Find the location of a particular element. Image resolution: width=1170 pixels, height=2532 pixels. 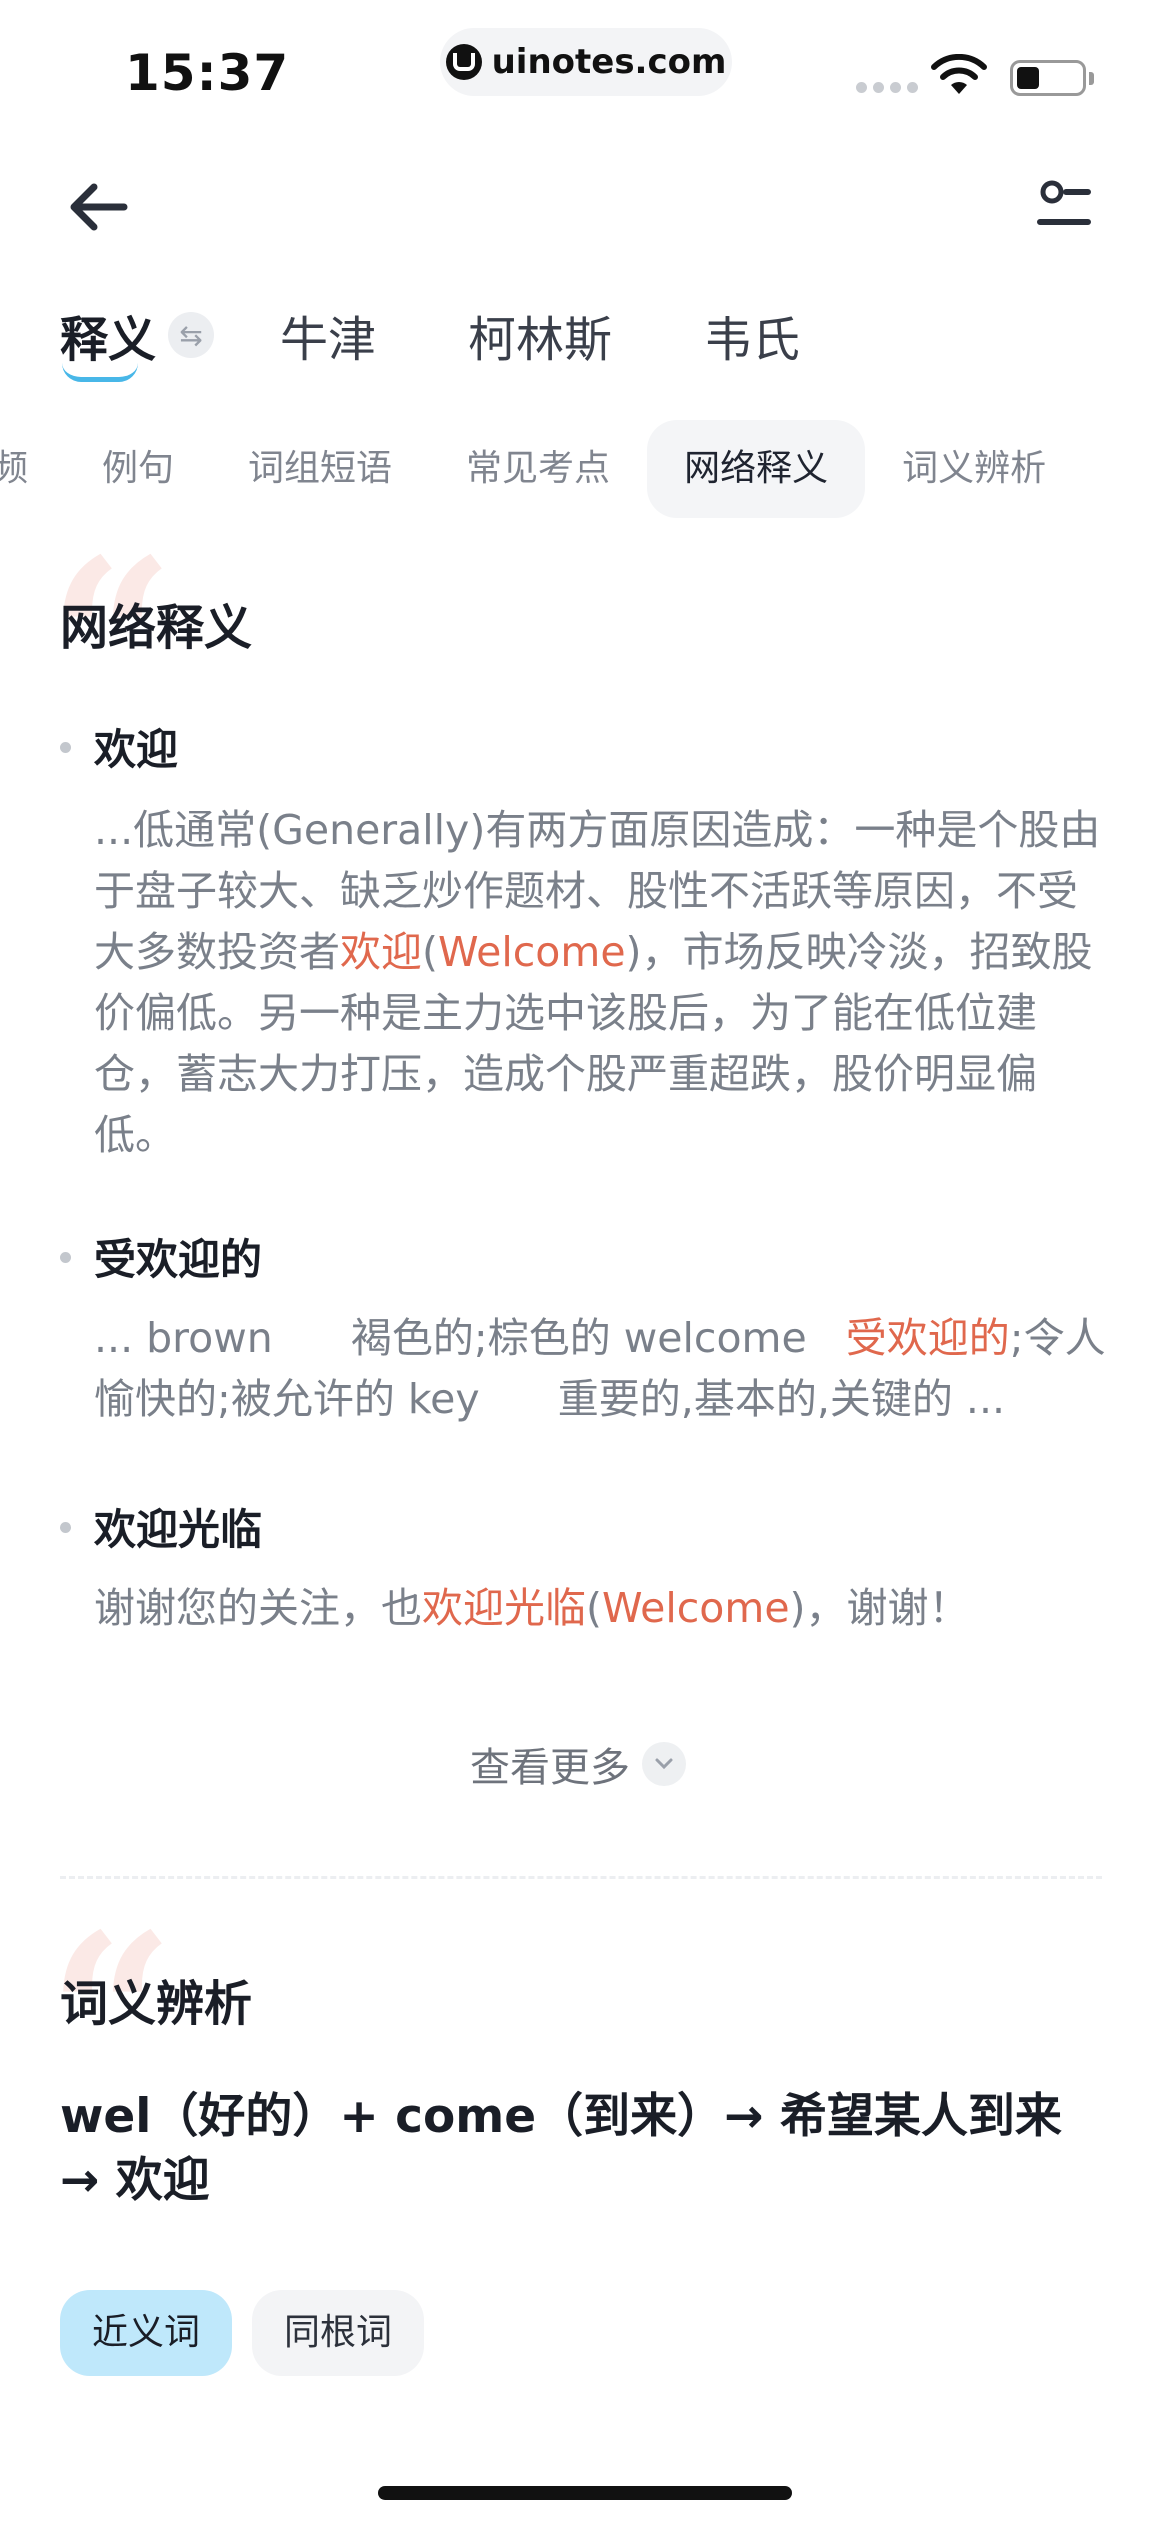

home-indicator is located at coordinates (585, 2493).